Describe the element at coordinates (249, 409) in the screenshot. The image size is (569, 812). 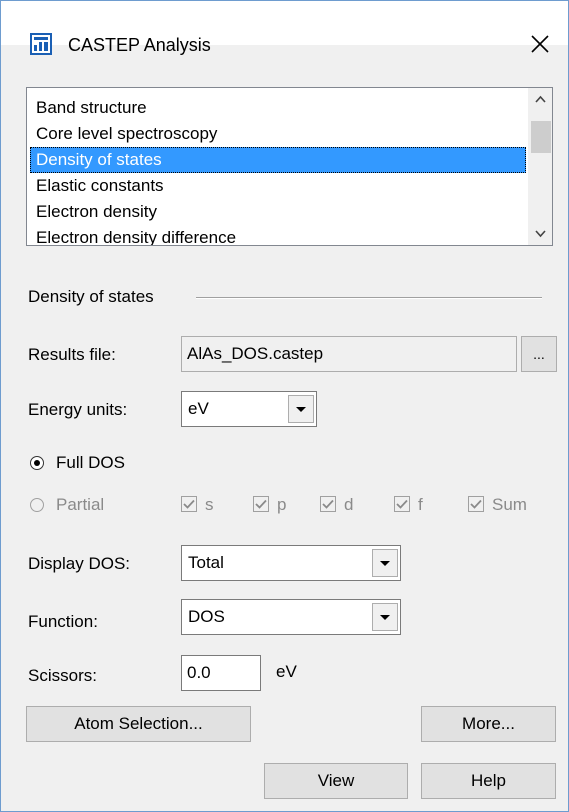
I see `energy-units-select: eV` at that location.